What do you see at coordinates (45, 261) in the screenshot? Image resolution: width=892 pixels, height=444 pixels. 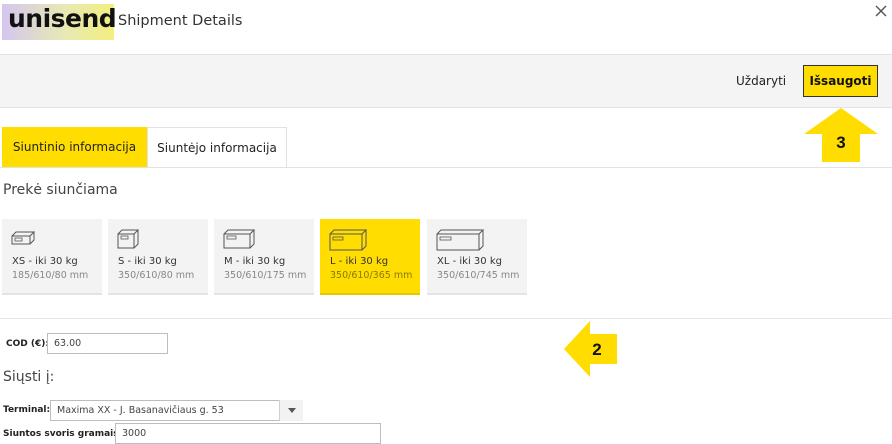 I see `size-label: XS - iki 30 kg` at bounding box center [45, 261].